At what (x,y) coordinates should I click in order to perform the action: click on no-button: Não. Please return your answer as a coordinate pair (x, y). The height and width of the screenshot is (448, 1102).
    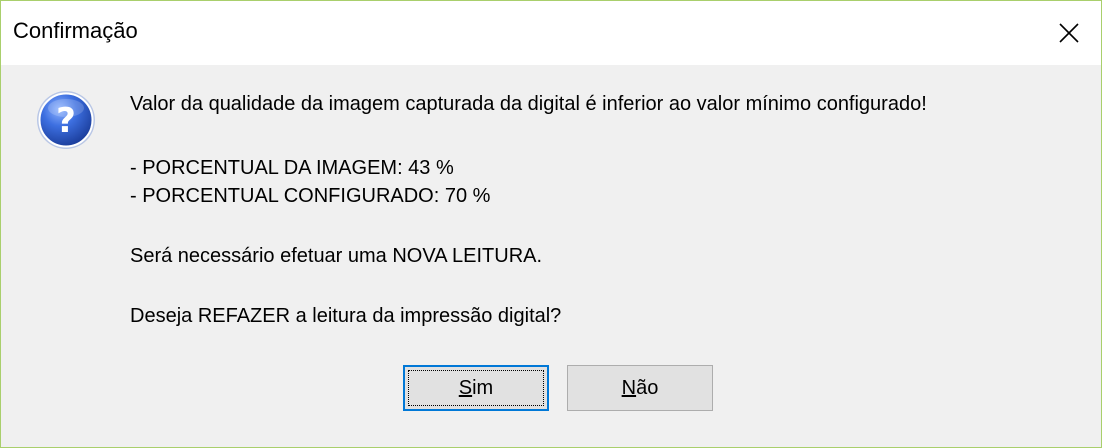
    Looking at the image, I should click on (640, 388).